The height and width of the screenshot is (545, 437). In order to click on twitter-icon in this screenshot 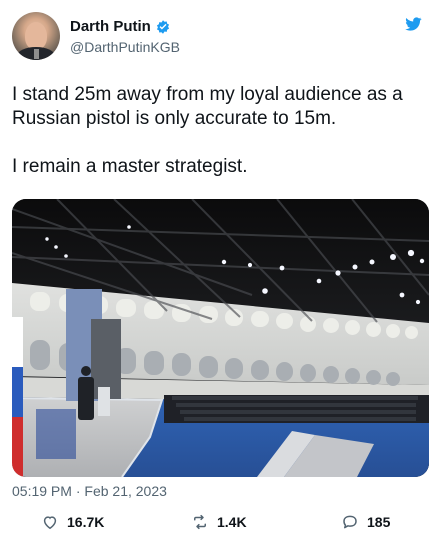, I will do `click(413, 24)`.